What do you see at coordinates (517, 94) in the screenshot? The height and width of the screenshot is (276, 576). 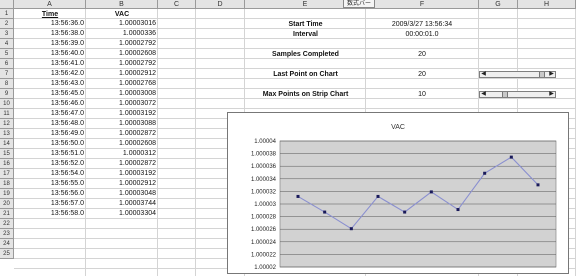 I see `max-points-scrollbar: ◀ ▶` at bounding box center [517, 94].